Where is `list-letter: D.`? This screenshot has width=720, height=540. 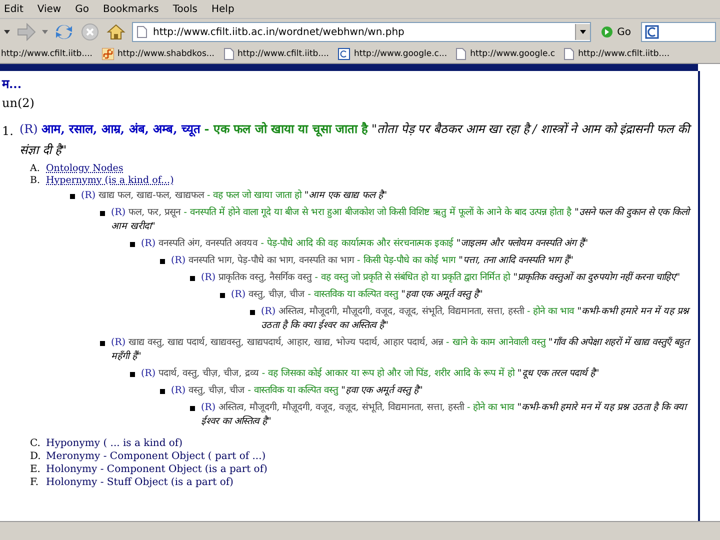 list-letter: D. is located at coordinates (35, 456).